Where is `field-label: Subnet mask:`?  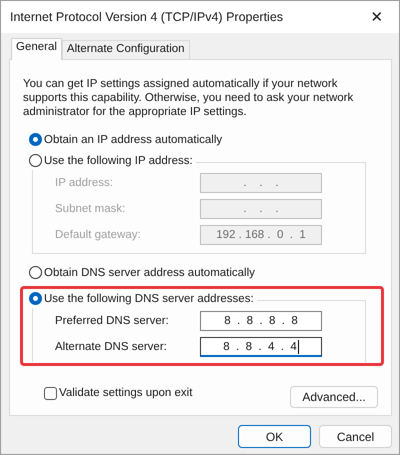 field-label: Subnet mask: is located at coordinates (90, 209).